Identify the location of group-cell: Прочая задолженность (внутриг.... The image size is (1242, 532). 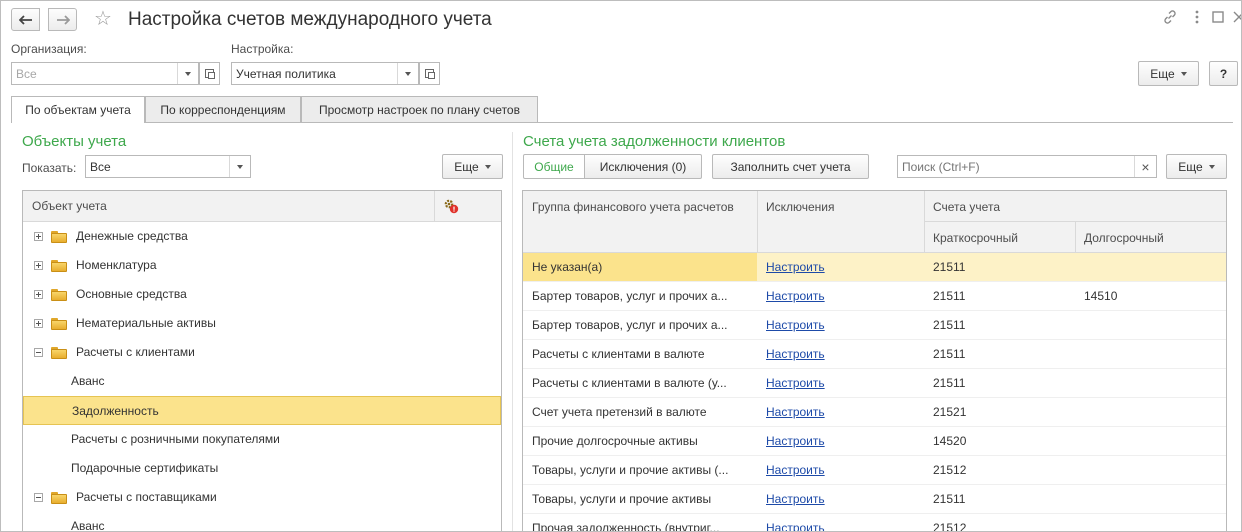
(626, 526).